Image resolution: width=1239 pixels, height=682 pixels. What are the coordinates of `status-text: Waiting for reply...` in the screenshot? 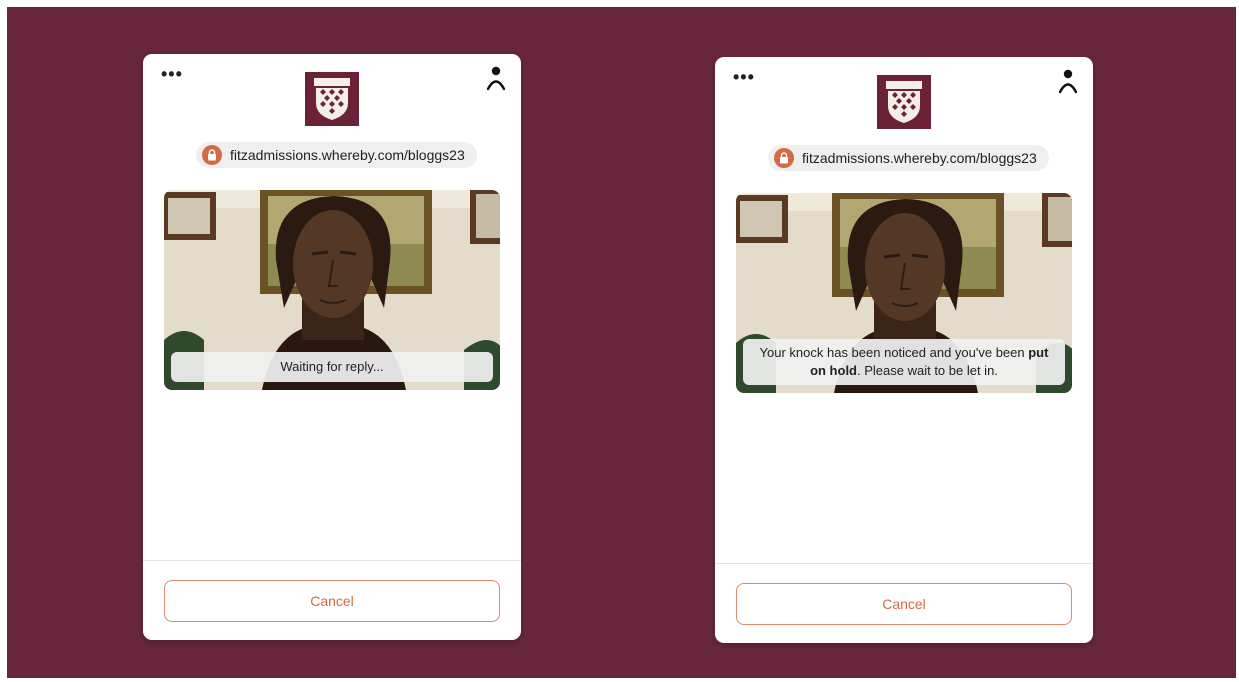 It's located at (332, 366).